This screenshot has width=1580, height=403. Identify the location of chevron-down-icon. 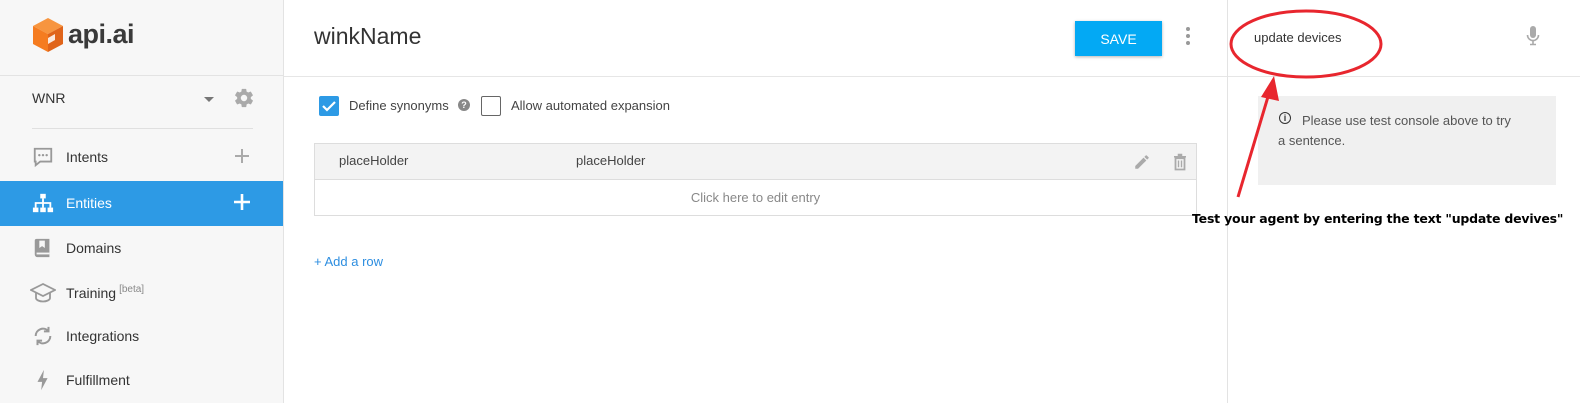
(209, 99).